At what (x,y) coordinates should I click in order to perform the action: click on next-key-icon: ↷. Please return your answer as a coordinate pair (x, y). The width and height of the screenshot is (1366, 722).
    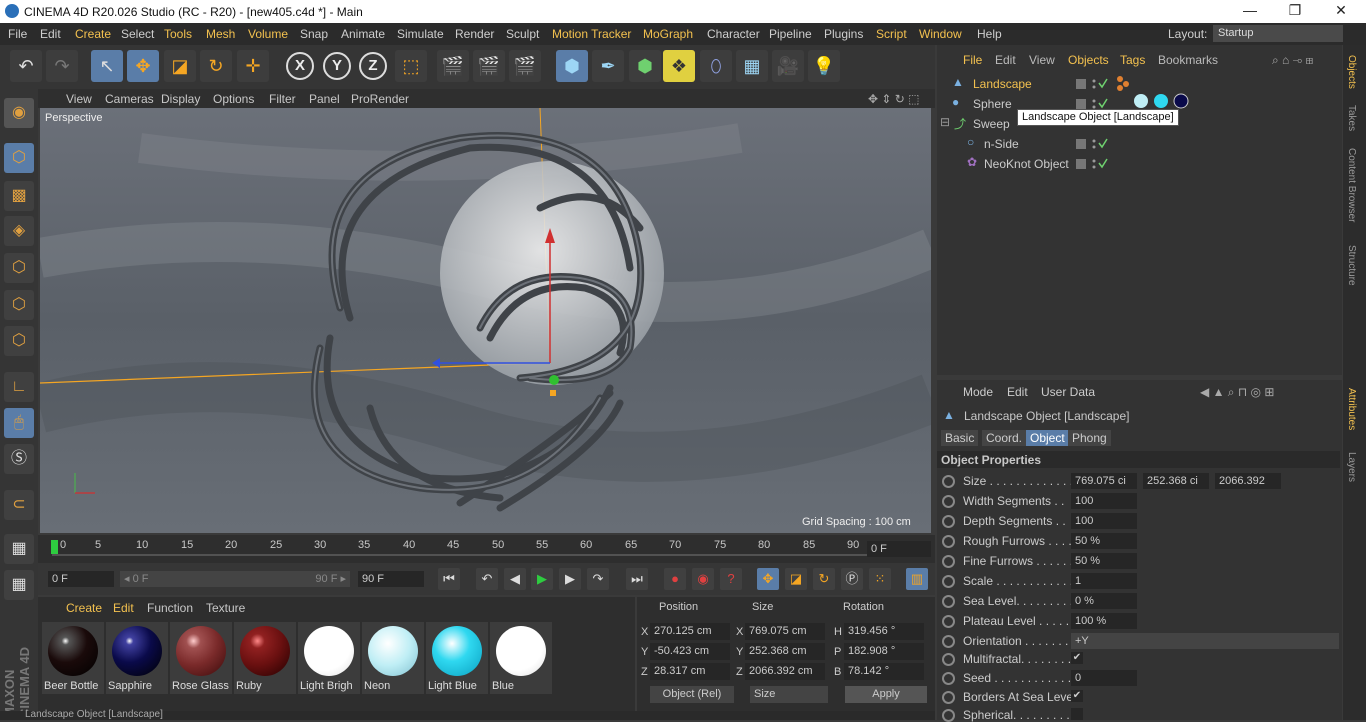
    Looking at the image, I should click on (598, 579).